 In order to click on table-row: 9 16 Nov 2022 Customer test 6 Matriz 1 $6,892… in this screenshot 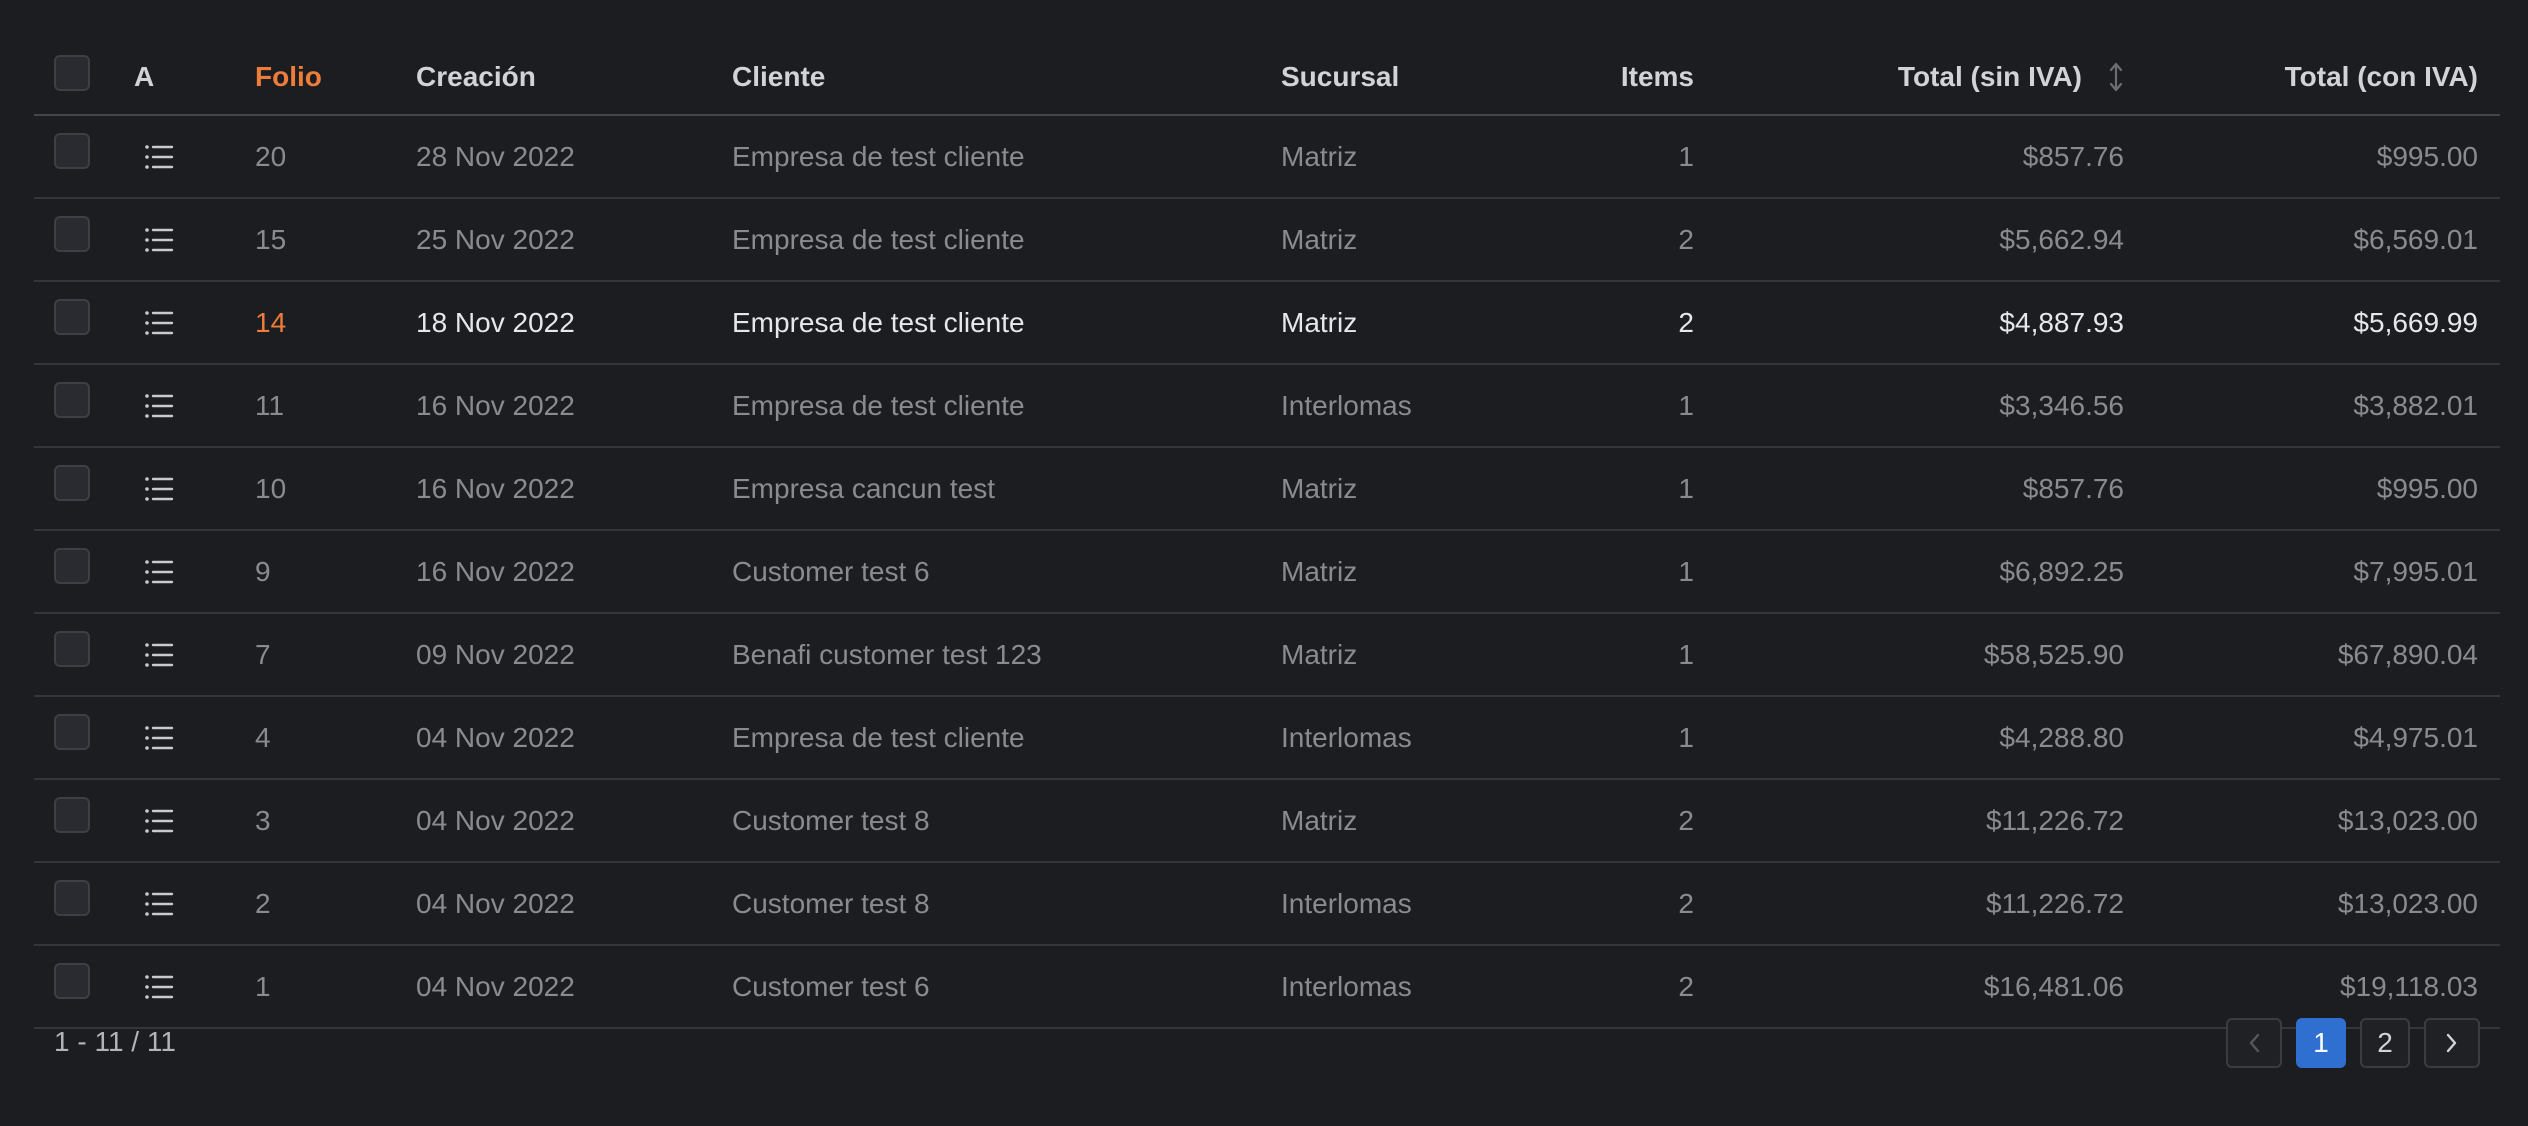, I will do `click(1267, 572)`.